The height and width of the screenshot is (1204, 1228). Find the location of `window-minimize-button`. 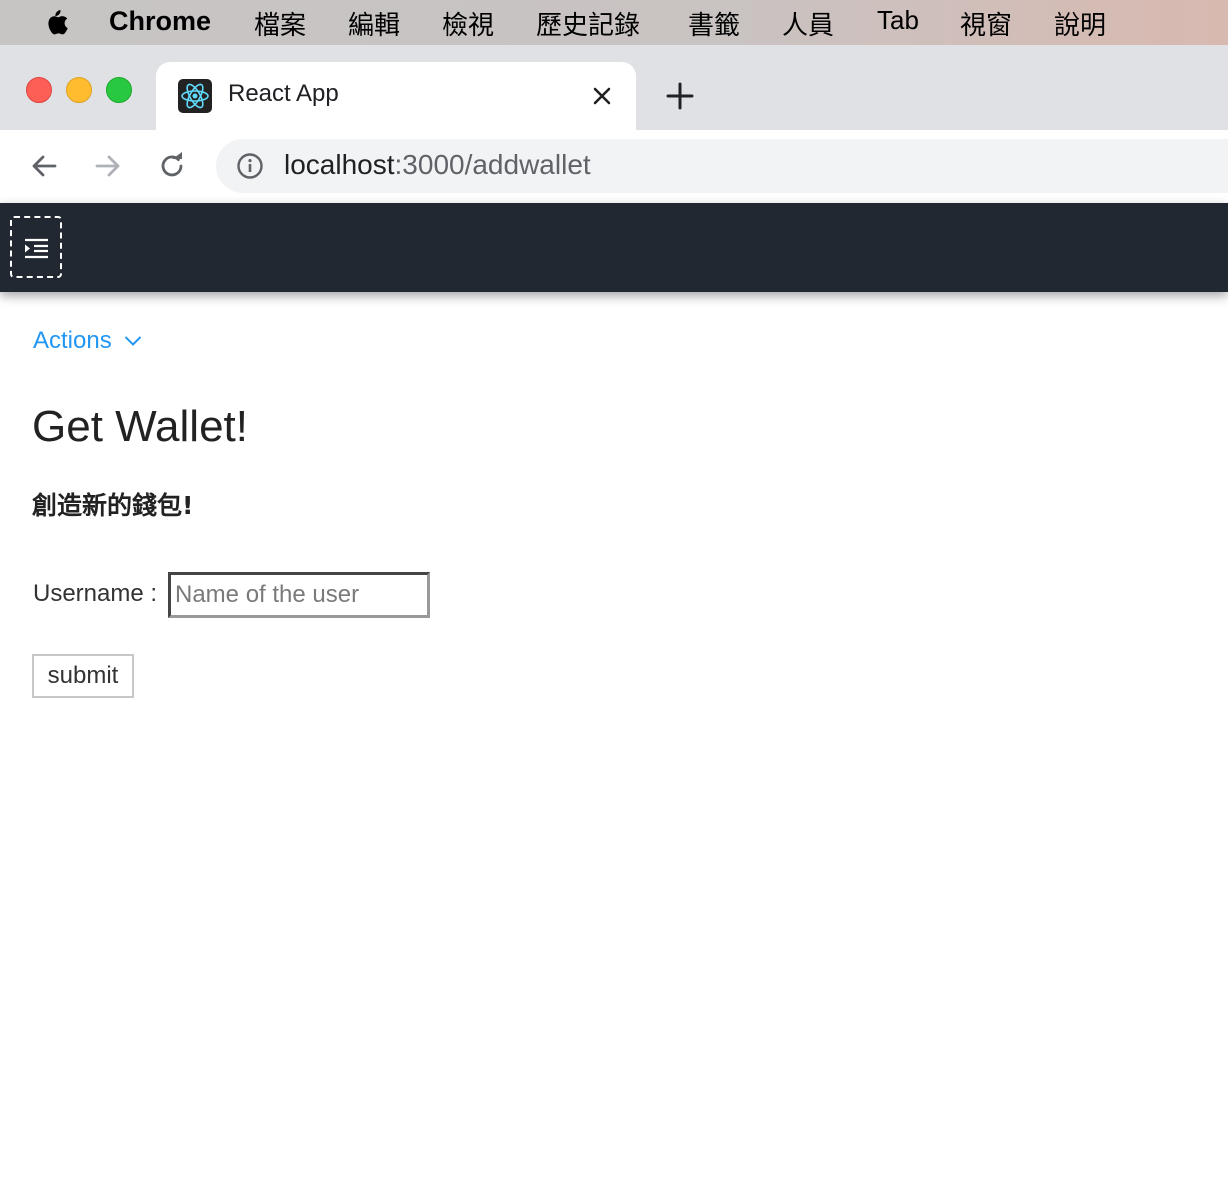

window-minimize-button is located at coordinates (79, 90).